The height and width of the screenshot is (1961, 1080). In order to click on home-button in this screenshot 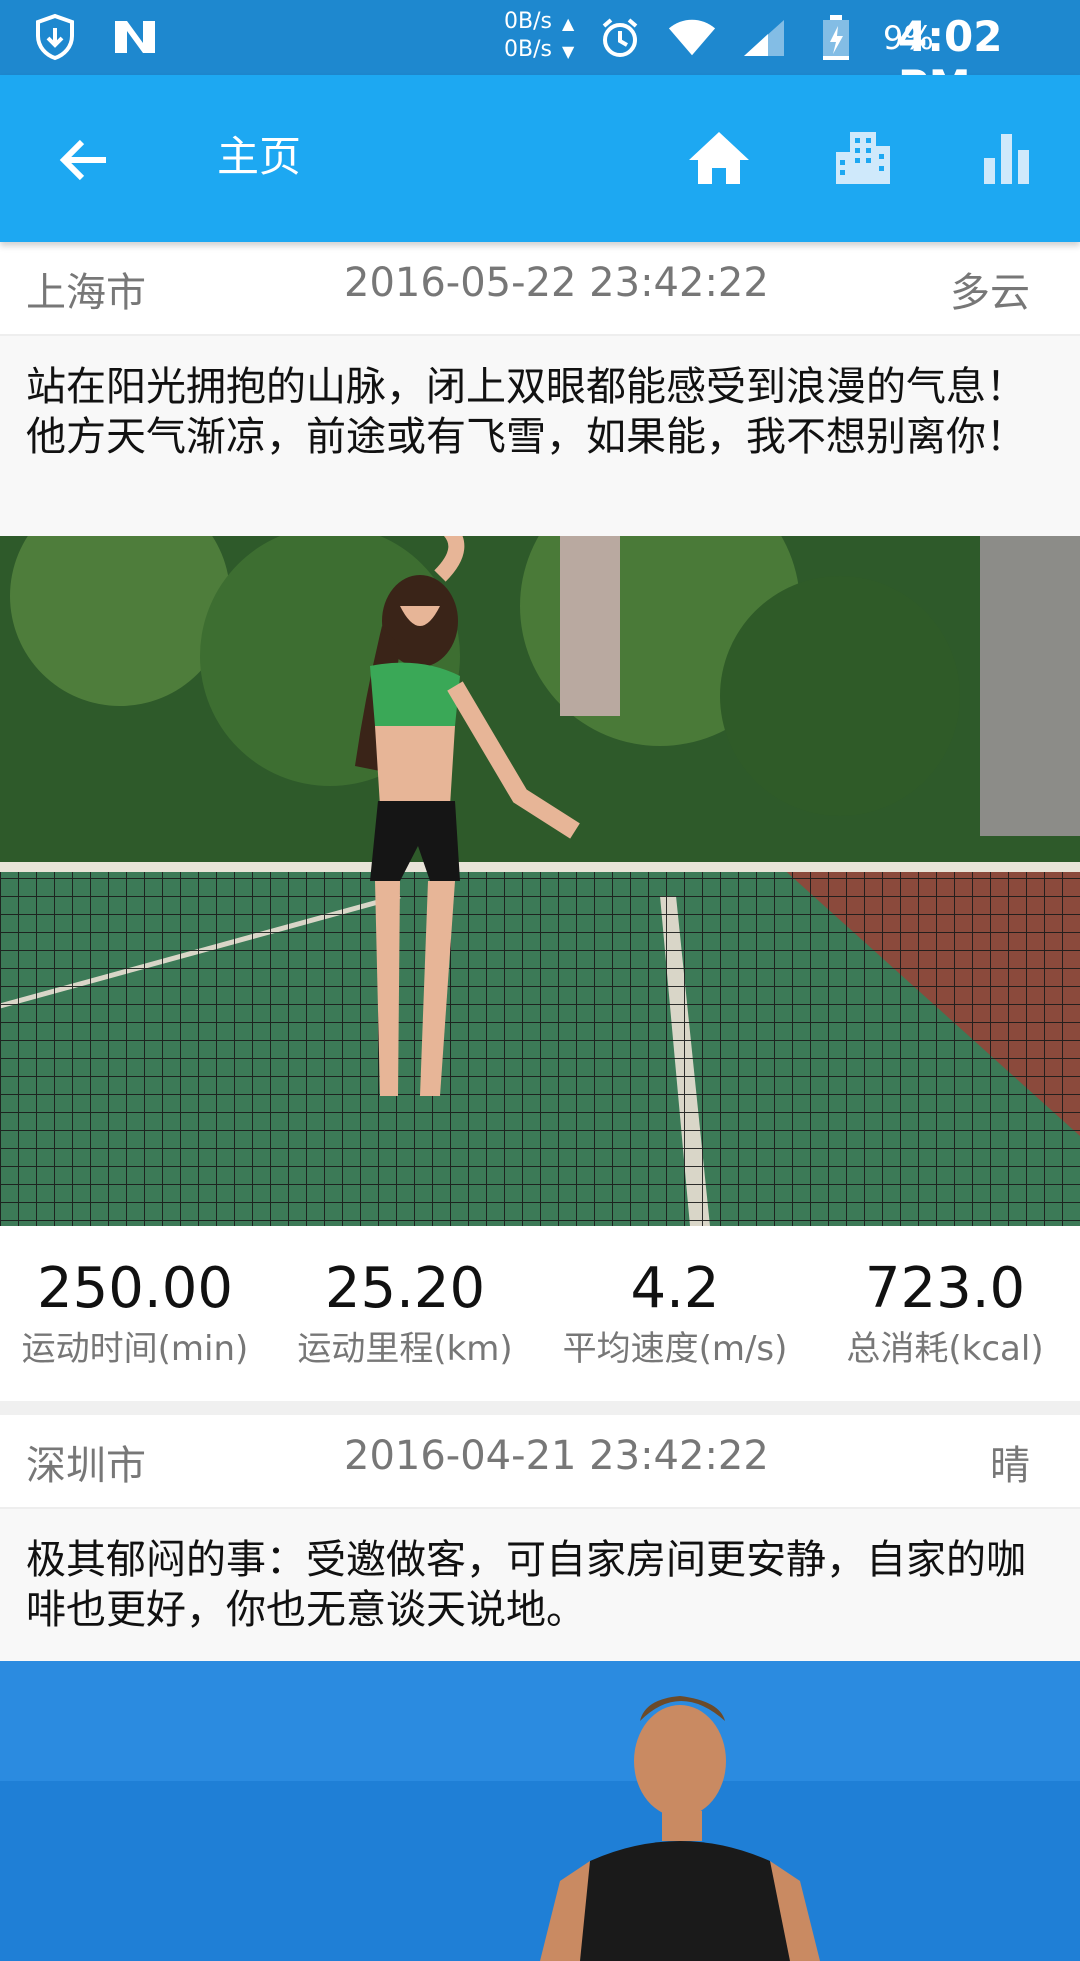, I will do `click(719, 158)`.